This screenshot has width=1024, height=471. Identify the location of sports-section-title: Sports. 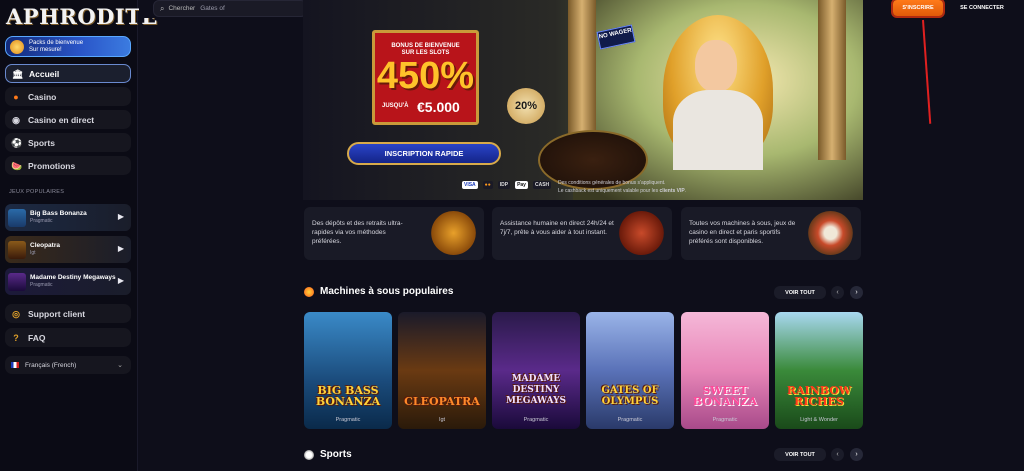
(328, 454).